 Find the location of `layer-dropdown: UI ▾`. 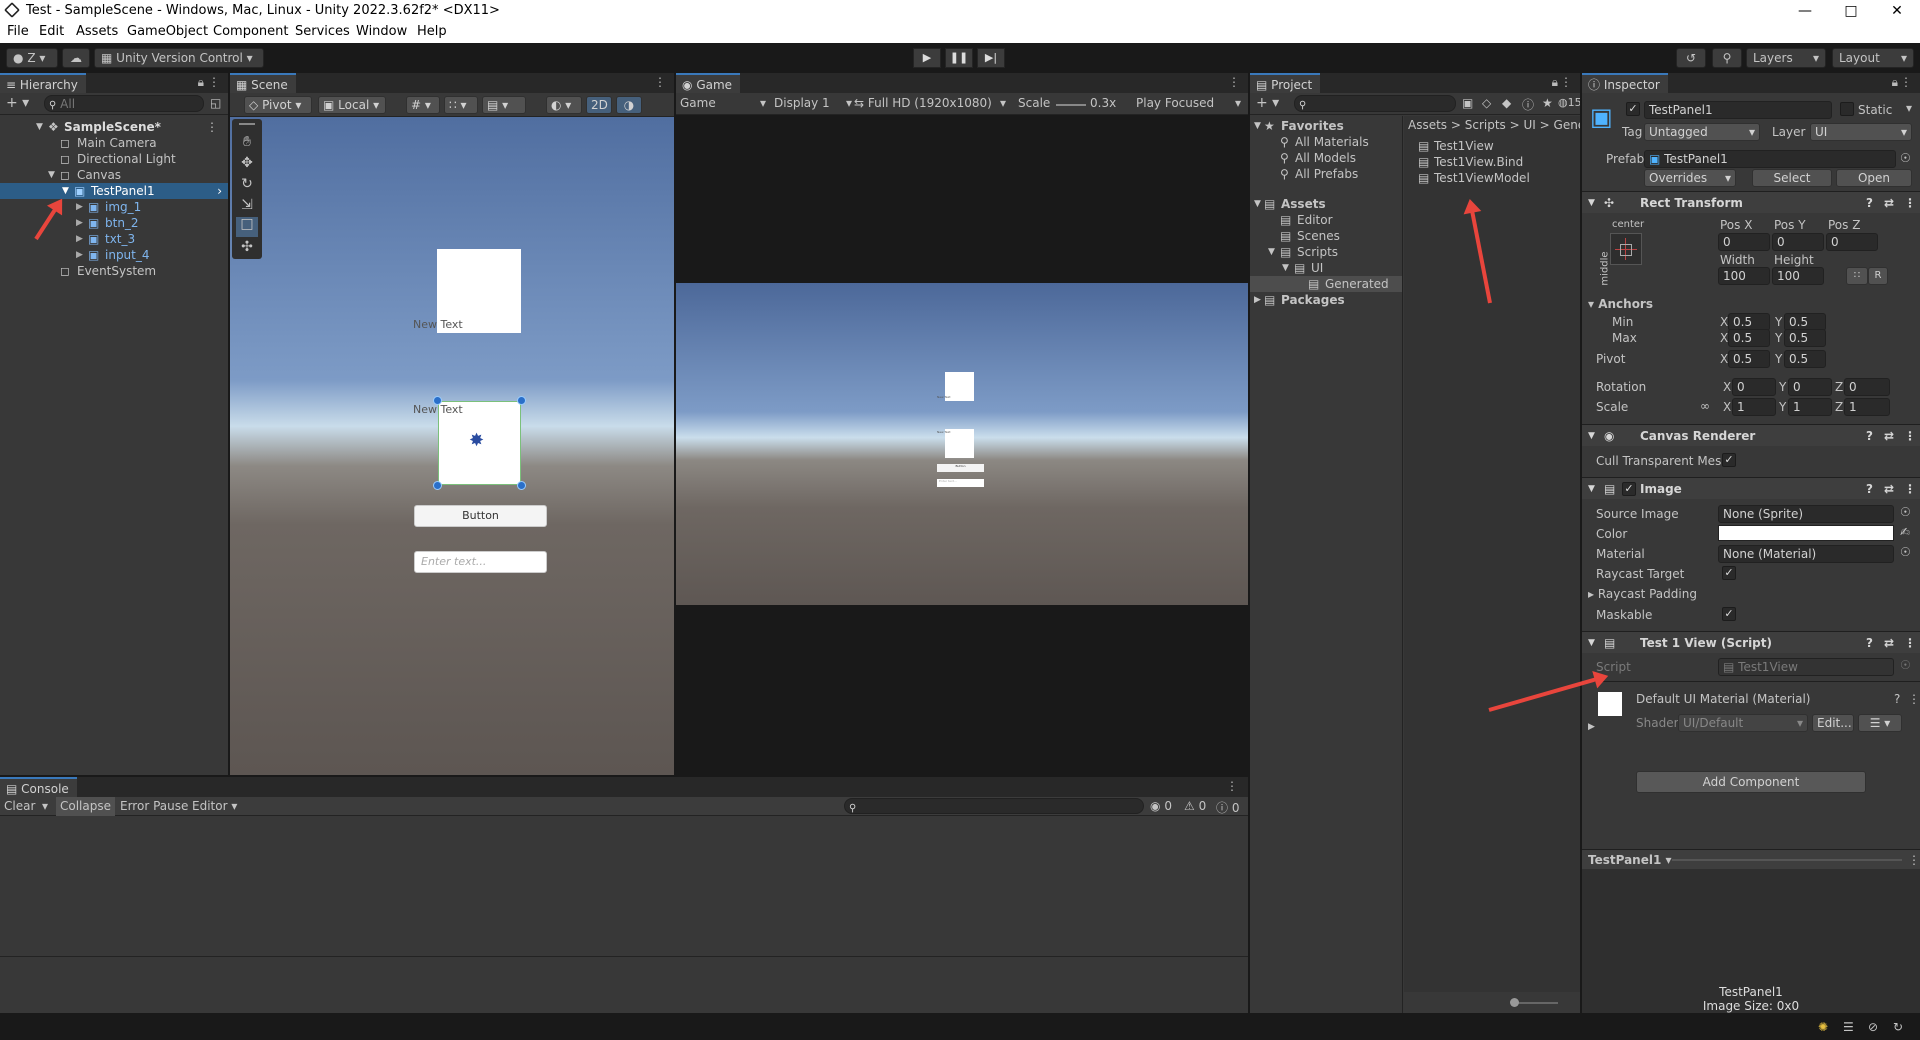

layer-dropdown: UI ▾ is located at coordinates (1861, 132).